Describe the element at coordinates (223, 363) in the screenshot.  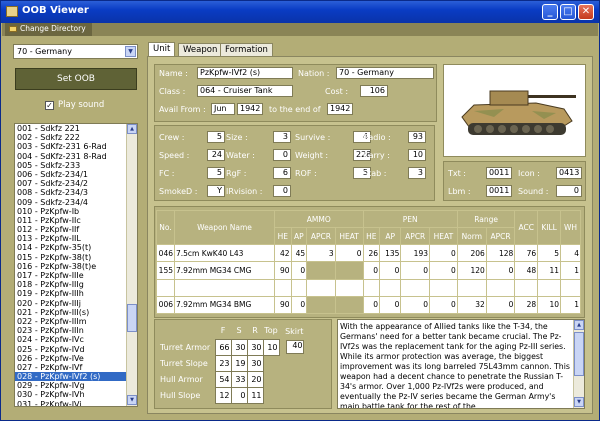
I see `turret-slope-f: 23` at that location.